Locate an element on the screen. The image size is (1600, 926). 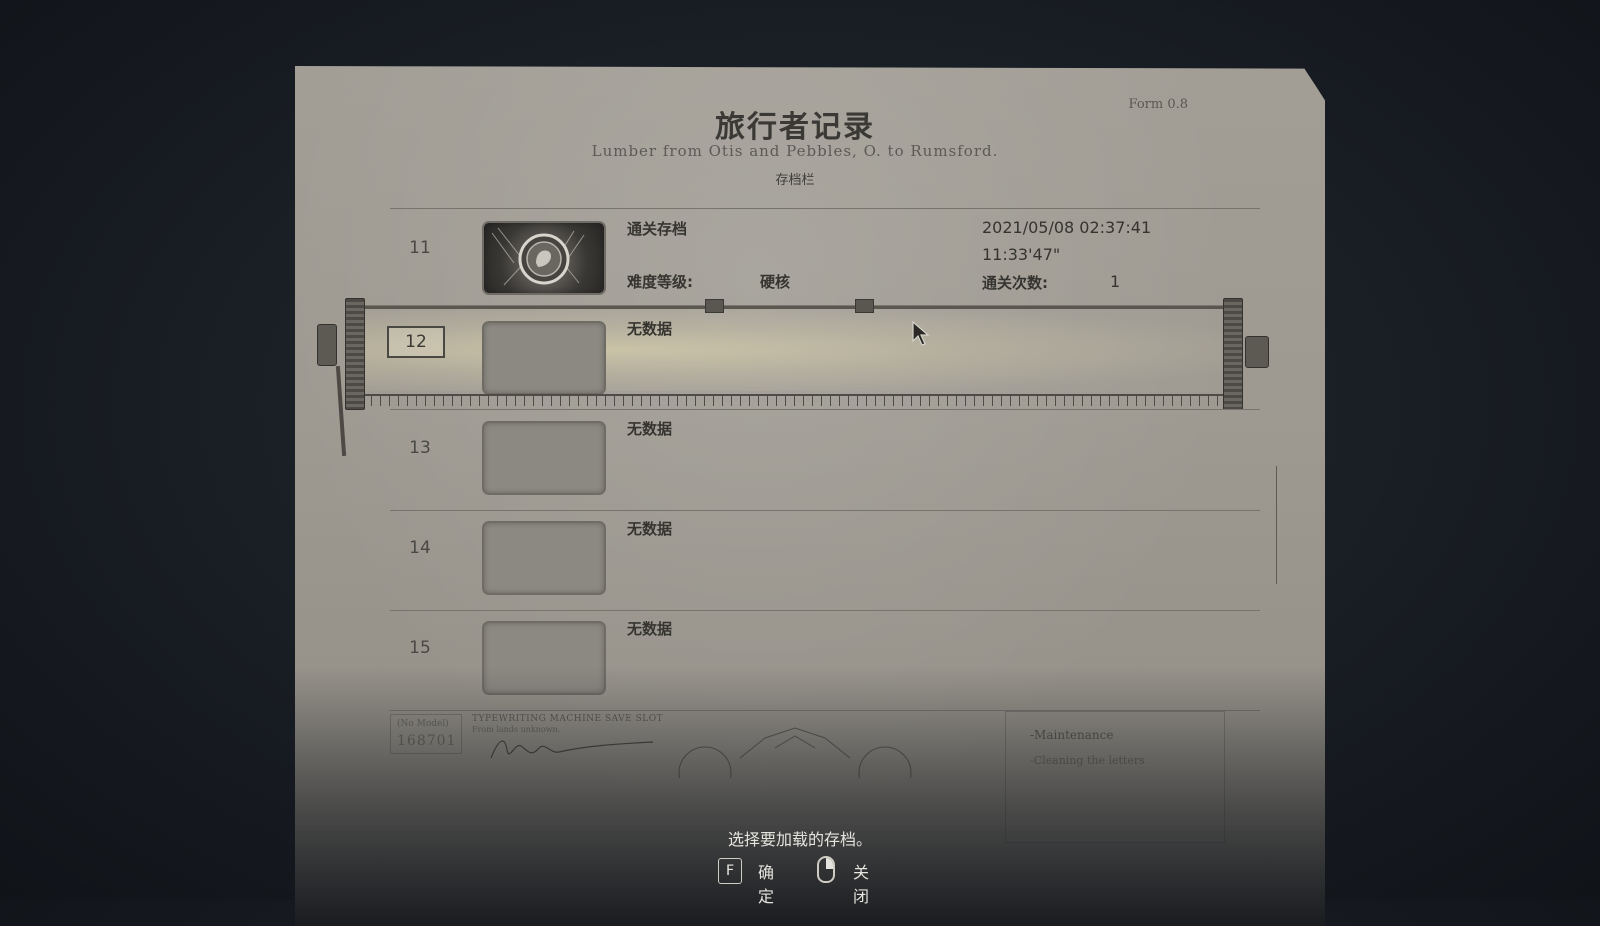
clears-value: 1 is located at coordinates (1115, 281).